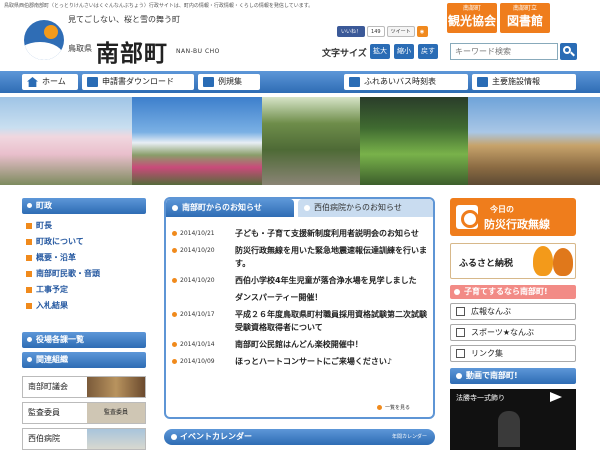 Image resolution: width=600 pixels, height=450 pixels. What do you see at coordinates (534, 141) in the screenshot?
I see `straw-figures-photo` at bounding box center [534, 141].